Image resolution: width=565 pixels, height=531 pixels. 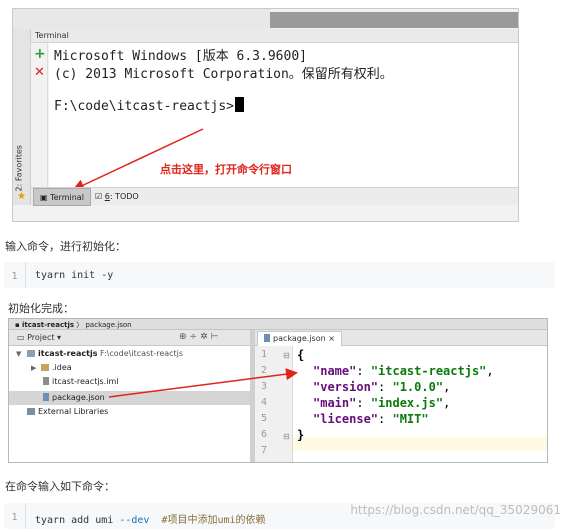 What do you see at coordinates (41, 308) in the screenshot?
I see `instruction-done: 初始化完成：` at bounding box center [41, 308].